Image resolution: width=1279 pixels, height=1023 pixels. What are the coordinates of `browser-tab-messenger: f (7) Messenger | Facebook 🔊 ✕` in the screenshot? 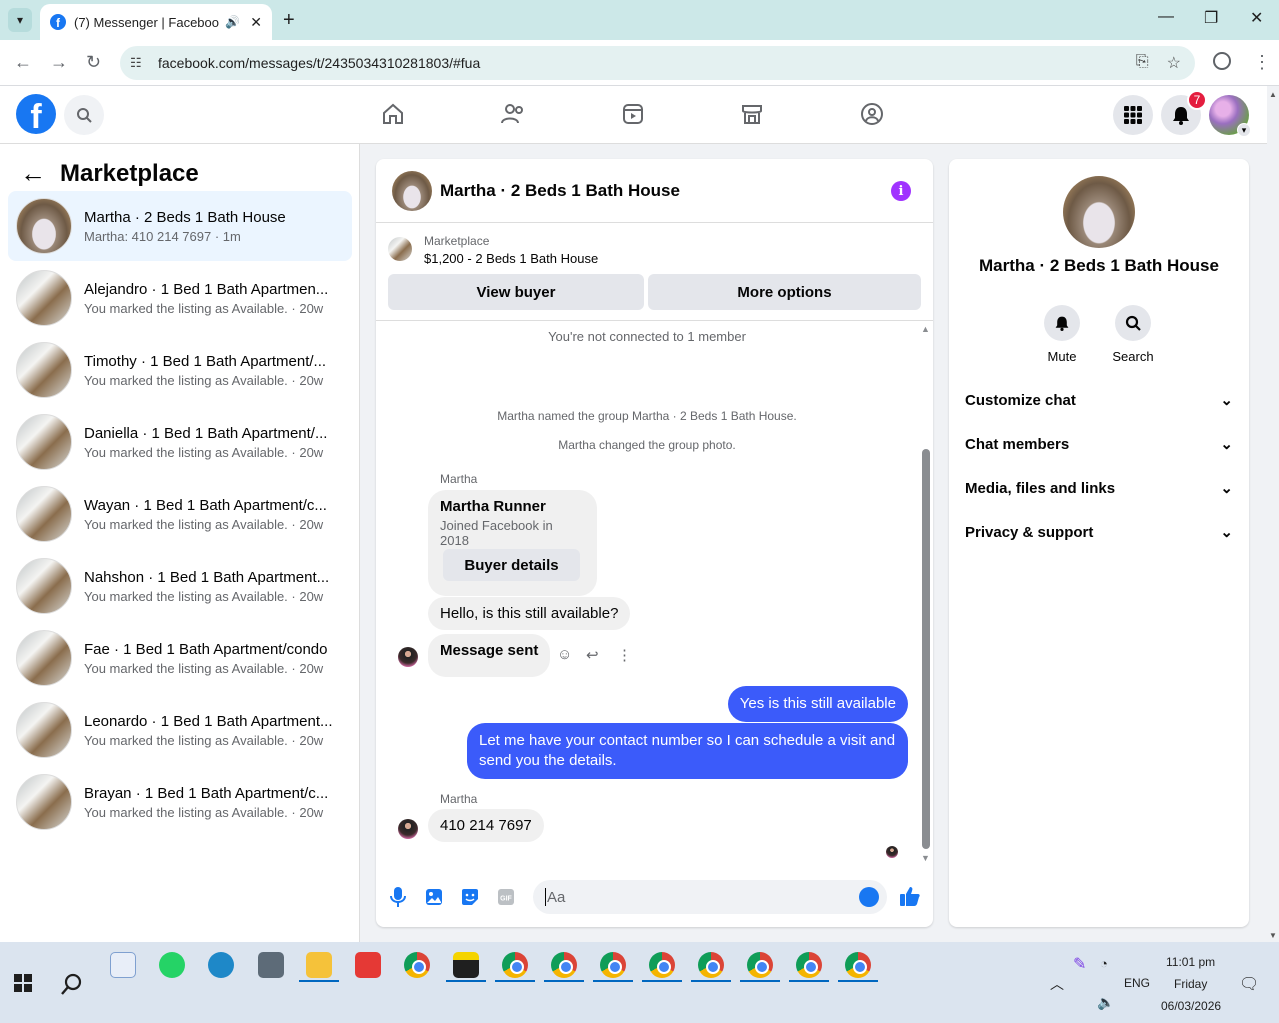 It's located at (156, 22).